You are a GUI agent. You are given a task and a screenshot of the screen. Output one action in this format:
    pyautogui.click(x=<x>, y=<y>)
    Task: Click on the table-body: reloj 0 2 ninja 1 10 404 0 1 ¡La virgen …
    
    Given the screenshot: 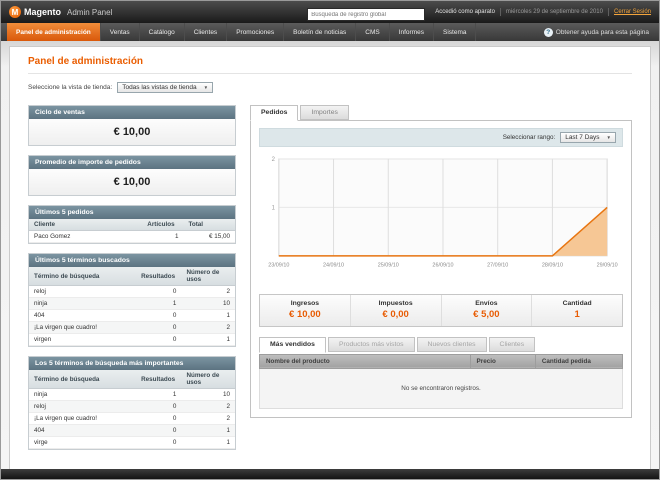 What is the action you would take?
    pyautogui.click(x=132, y=315)
    